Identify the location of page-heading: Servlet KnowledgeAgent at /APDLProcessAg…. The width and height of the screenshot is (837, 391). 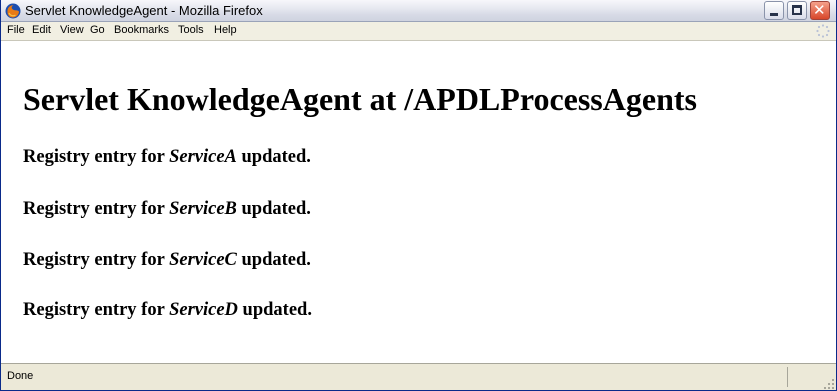
(360, 99).